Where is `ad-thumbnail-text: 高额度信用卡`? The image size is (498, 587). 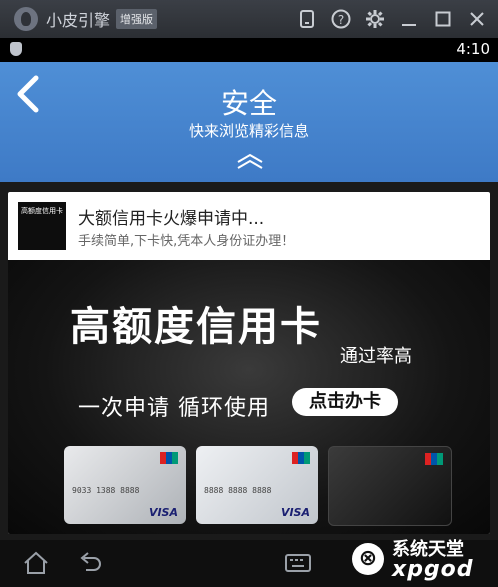
ad-thumbnail-text: 高额度信用卡 is located at coordinates (42, 211).